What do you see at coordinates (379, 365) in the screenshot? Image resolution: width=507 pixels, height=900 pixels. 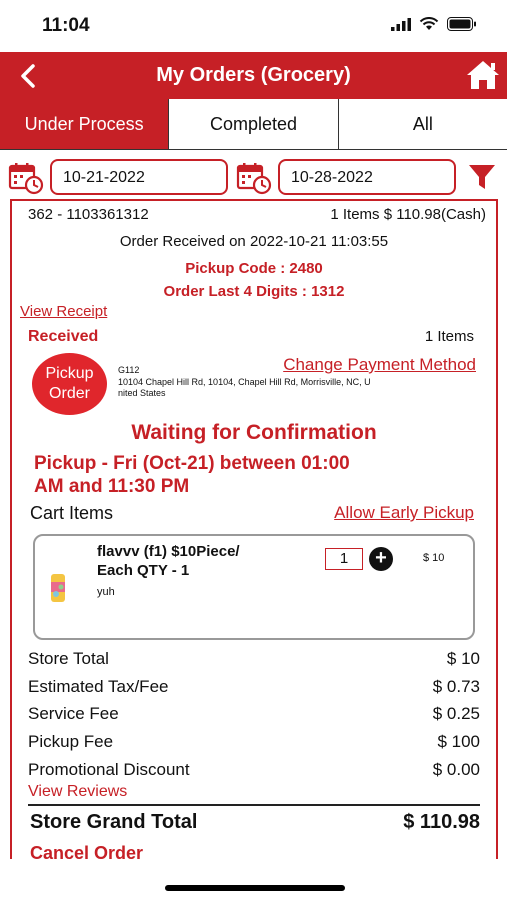 I see `change-payment-link: Change Payment Method` at bounding box center [379, 365].